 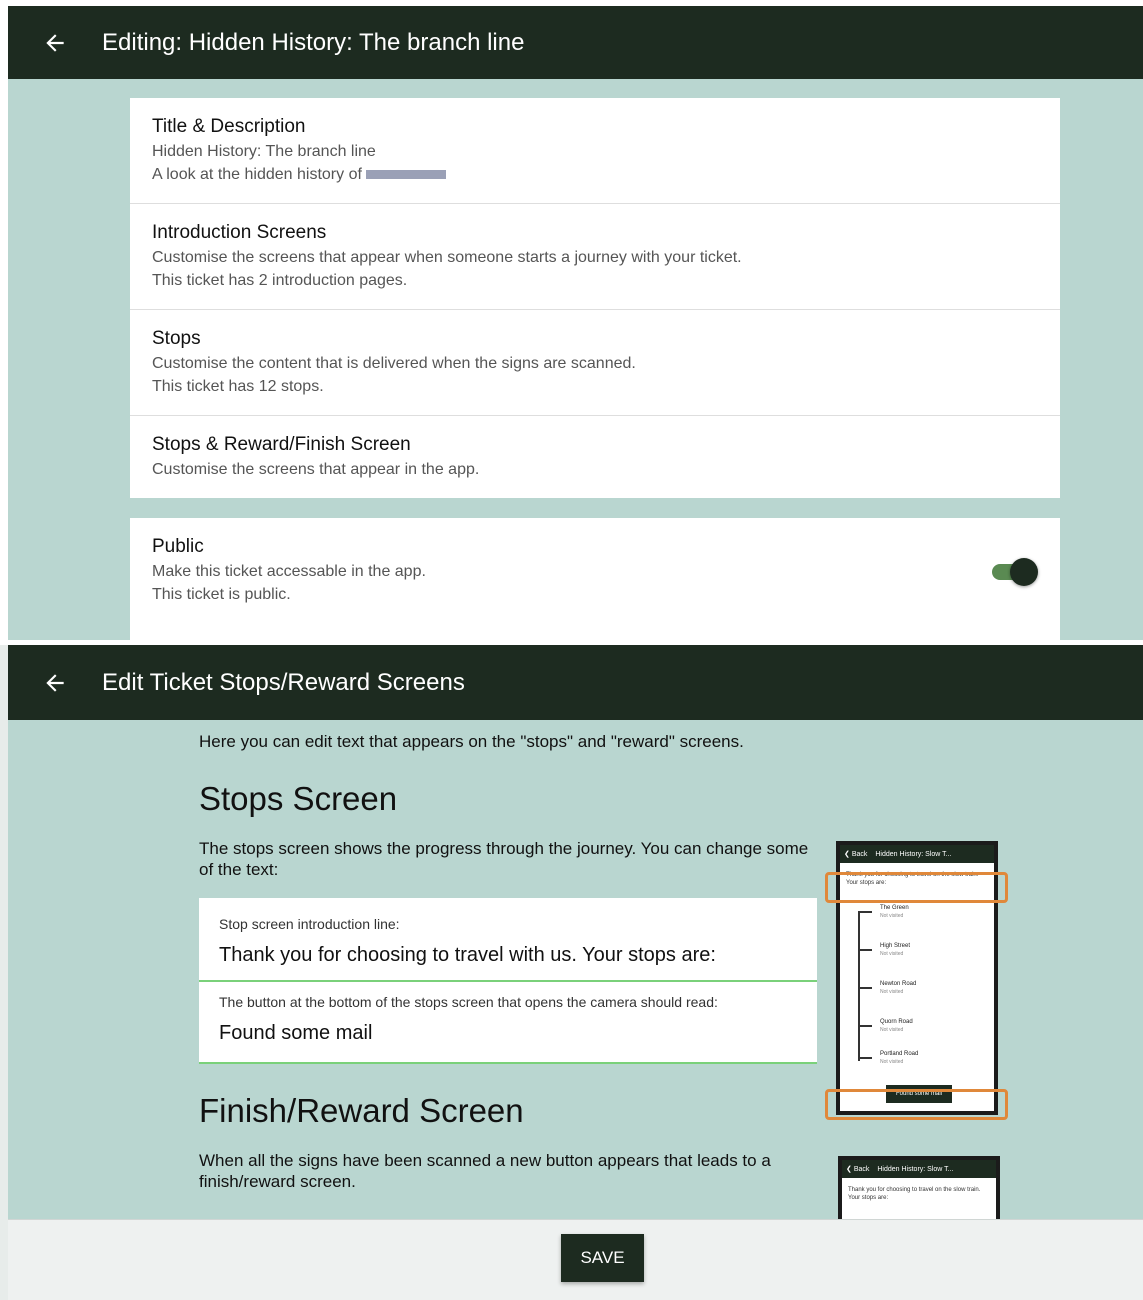 I want to click on public-title: Public, so click(x=178, y=546).